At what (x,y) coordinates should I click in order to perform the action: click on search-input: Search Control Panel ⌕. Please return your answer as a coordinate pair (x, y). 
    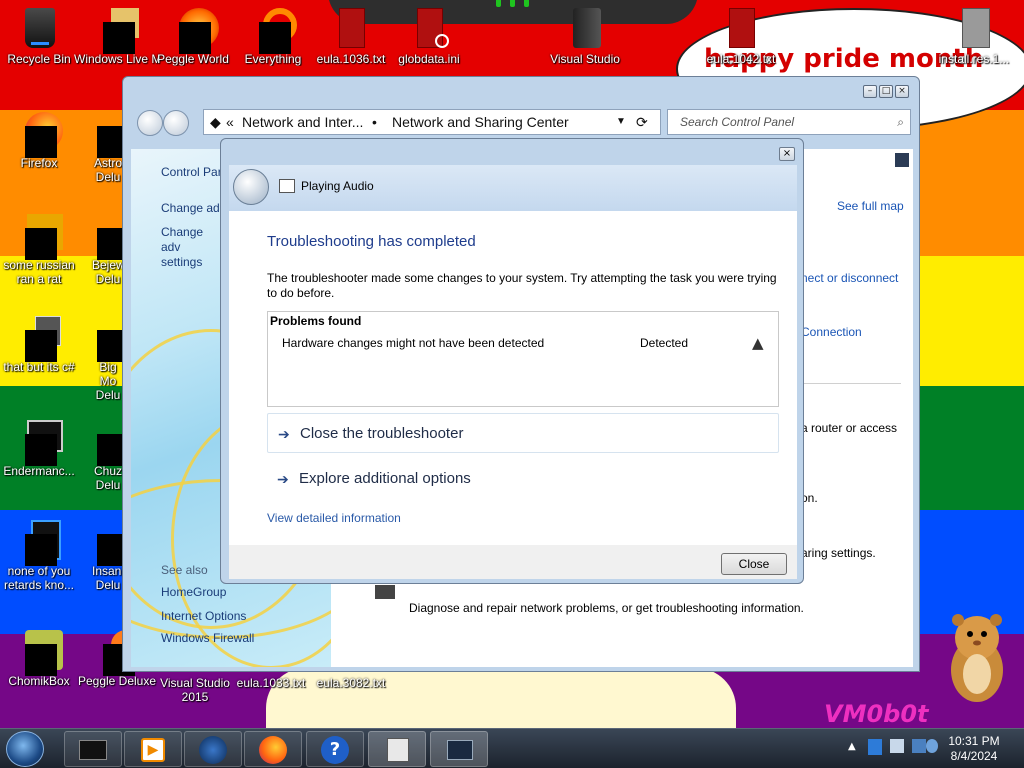
    Looking at the image, I should click on (789, 122).